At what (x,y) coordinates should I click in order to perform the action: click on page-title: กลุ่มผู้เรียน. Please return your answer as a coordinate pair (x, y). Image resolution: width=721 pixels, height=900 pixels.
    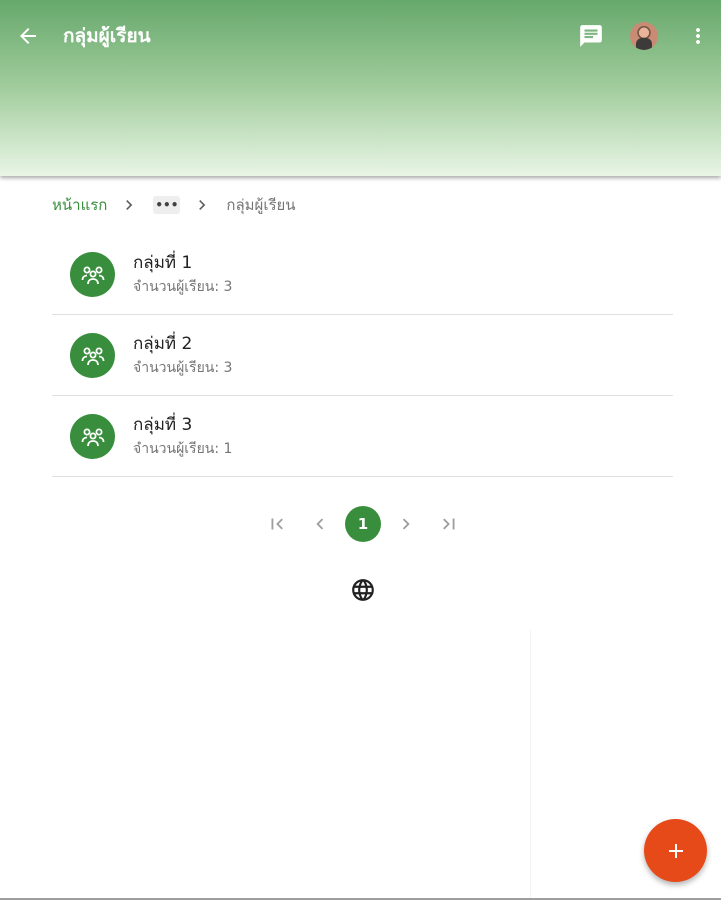
    Looking at the image, I should click on (107, 36).